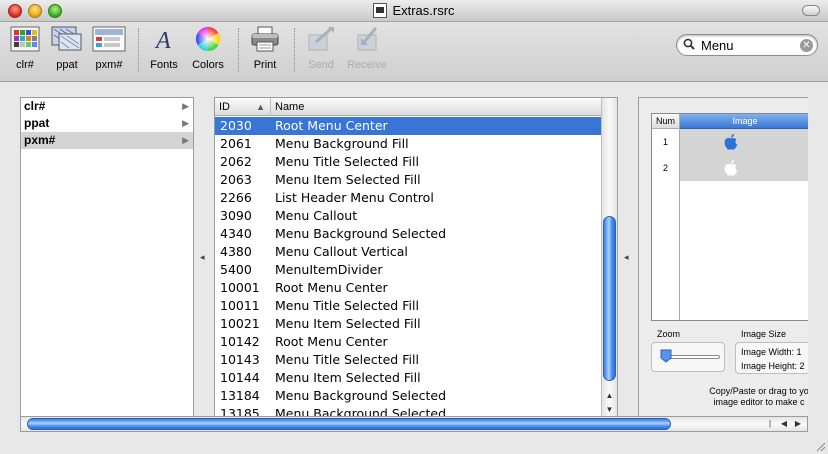  I want to click on table-row: 10143 Menu Title Selected Fill, so click(408, 360).